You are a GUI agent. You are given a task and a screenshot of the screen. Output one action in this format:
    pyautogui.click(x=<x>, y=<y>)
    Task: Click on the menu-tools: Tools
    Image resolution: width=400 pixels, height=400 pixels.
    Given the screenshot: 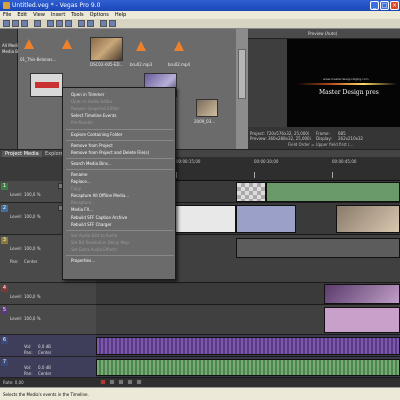 What is the action you would take?
    pyautogui.click(x=77, y=15)
    